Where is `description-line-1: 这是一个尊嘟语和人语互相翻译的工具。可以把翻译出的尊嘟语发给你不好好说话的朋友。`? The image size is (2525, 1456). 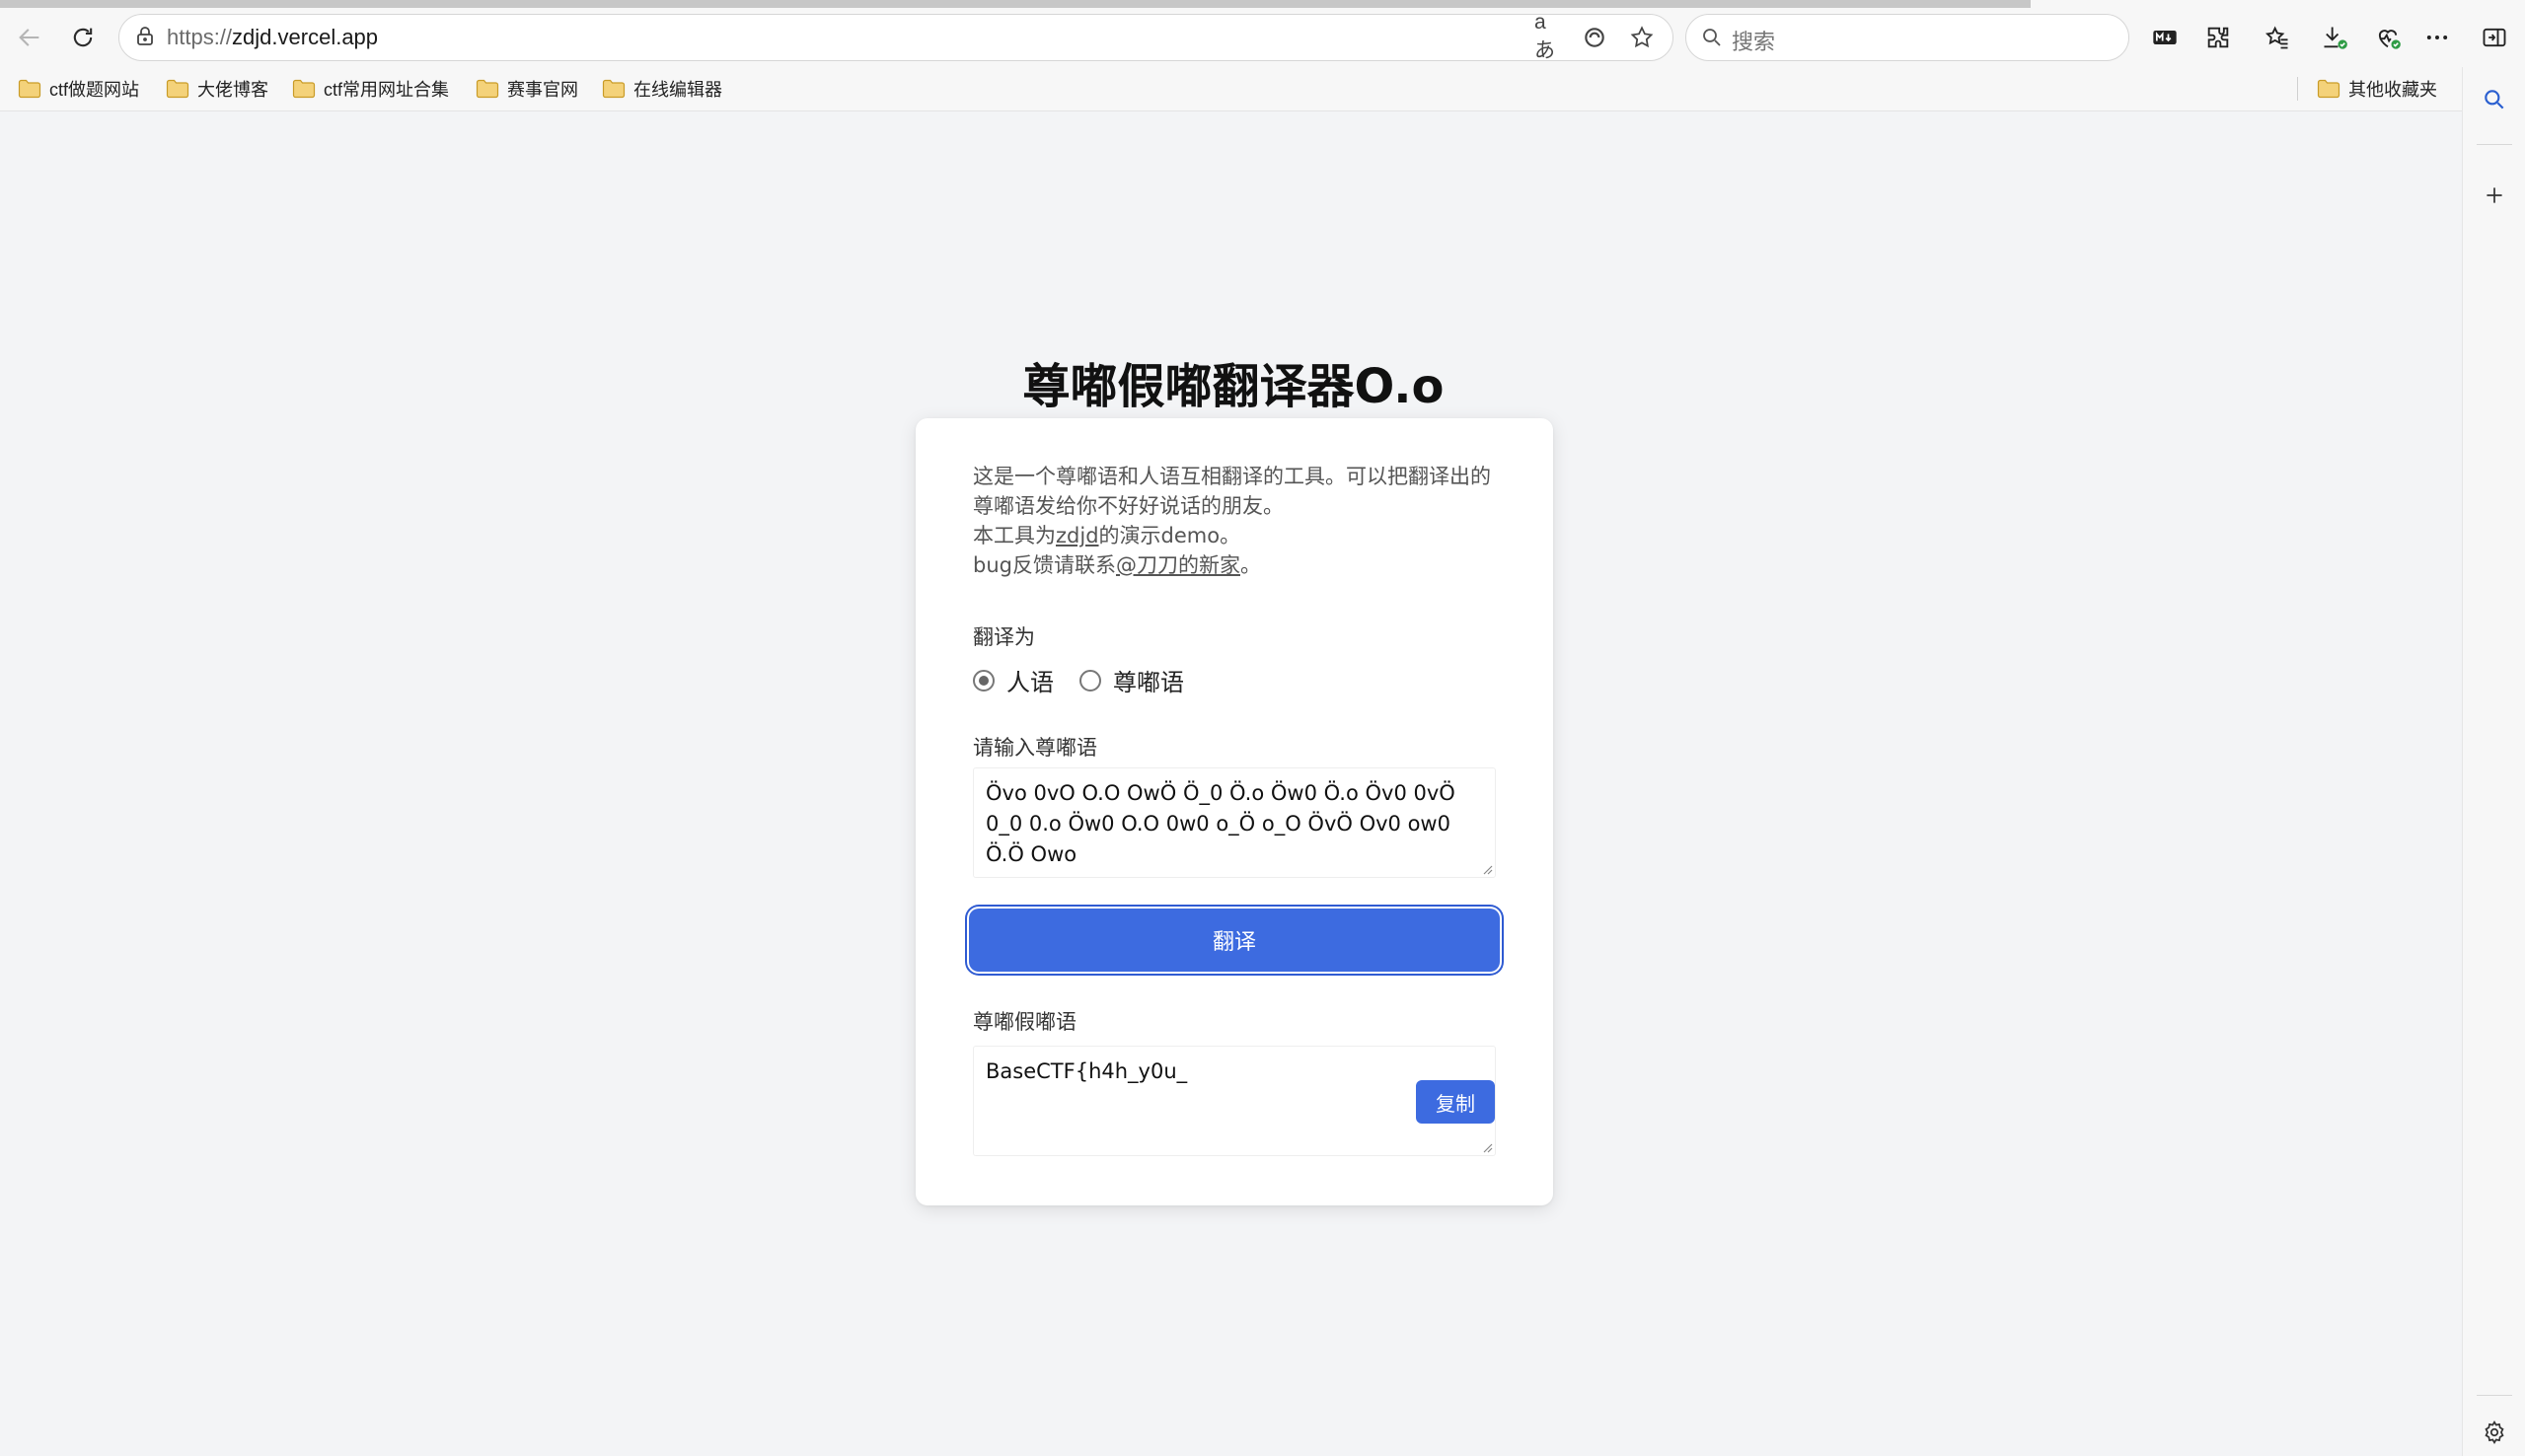 description-line-1: 这是一个尊嘟语和人语互相翻译的工具。可以把翻译出的尊嘟语发给你不好好说话的朋友。 is located at coordinates (1232, 491).